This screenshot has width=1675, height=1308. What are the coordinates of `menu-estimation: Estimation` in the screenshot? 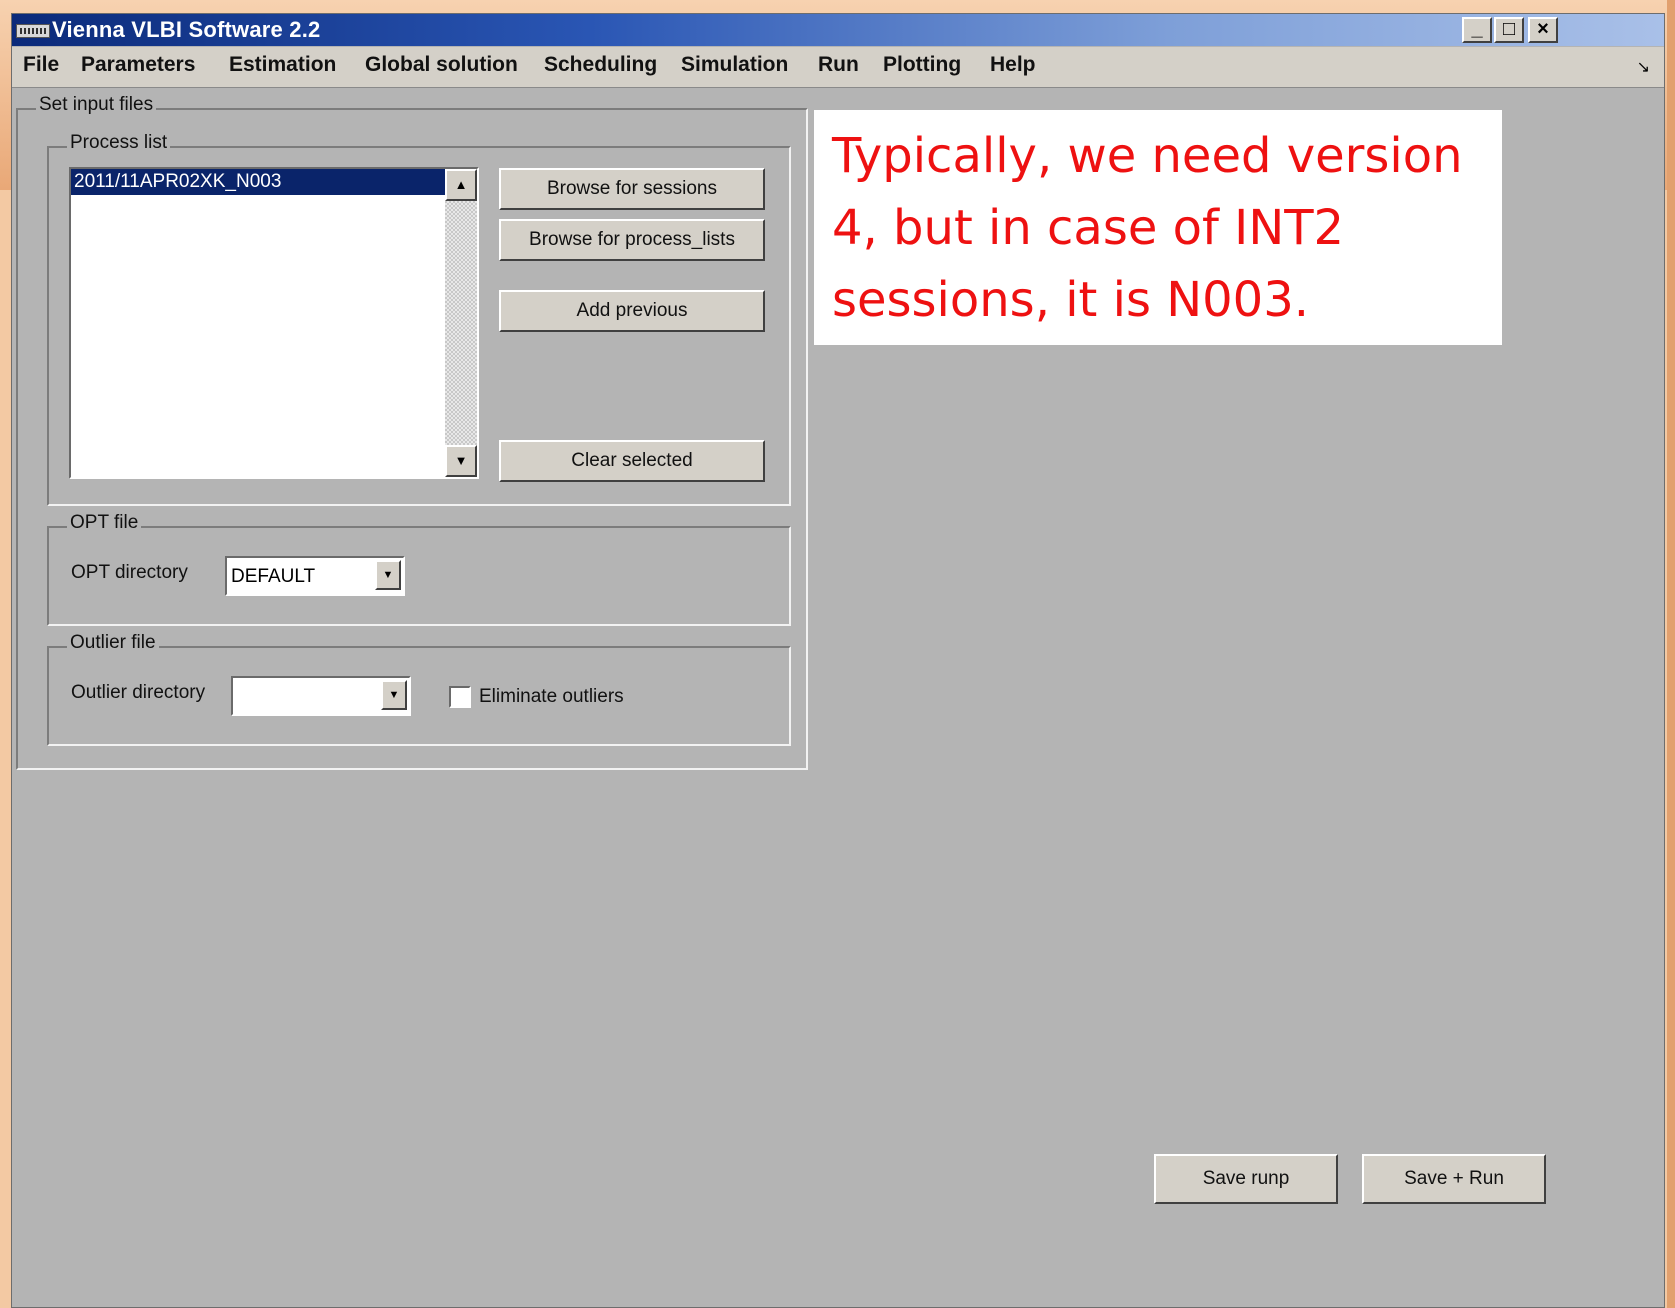 It's located at (282, 65).